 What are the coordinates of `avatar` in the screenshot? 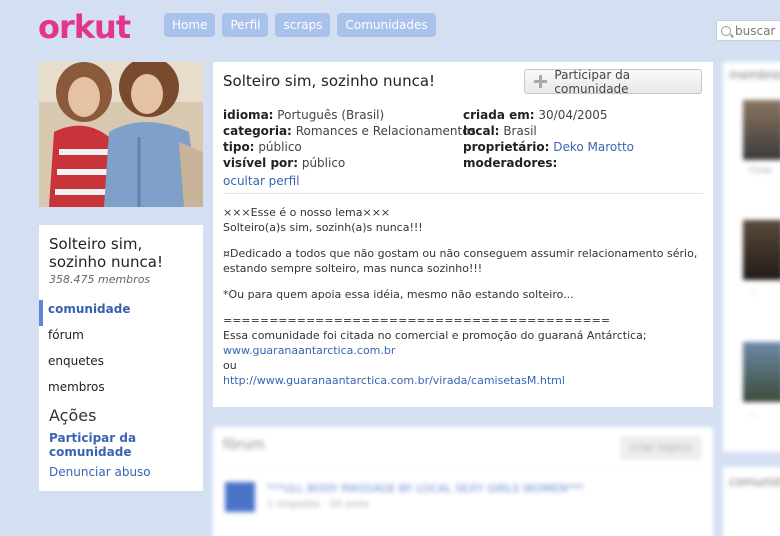 It's located at (240, 497).